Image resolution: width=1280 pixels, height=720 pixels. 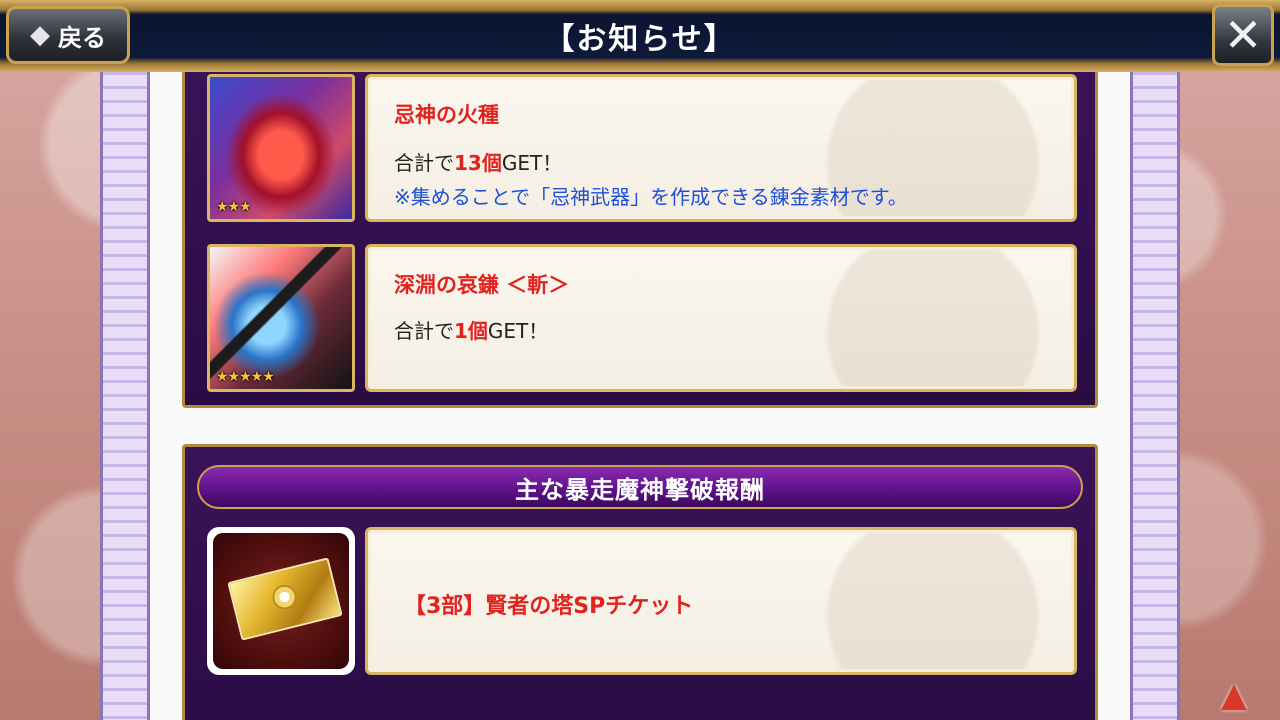 I want to click on item-card: 深淵の哀鎌 ＜斬＞ 合計で1個GET！, so click(x=721, y=318).